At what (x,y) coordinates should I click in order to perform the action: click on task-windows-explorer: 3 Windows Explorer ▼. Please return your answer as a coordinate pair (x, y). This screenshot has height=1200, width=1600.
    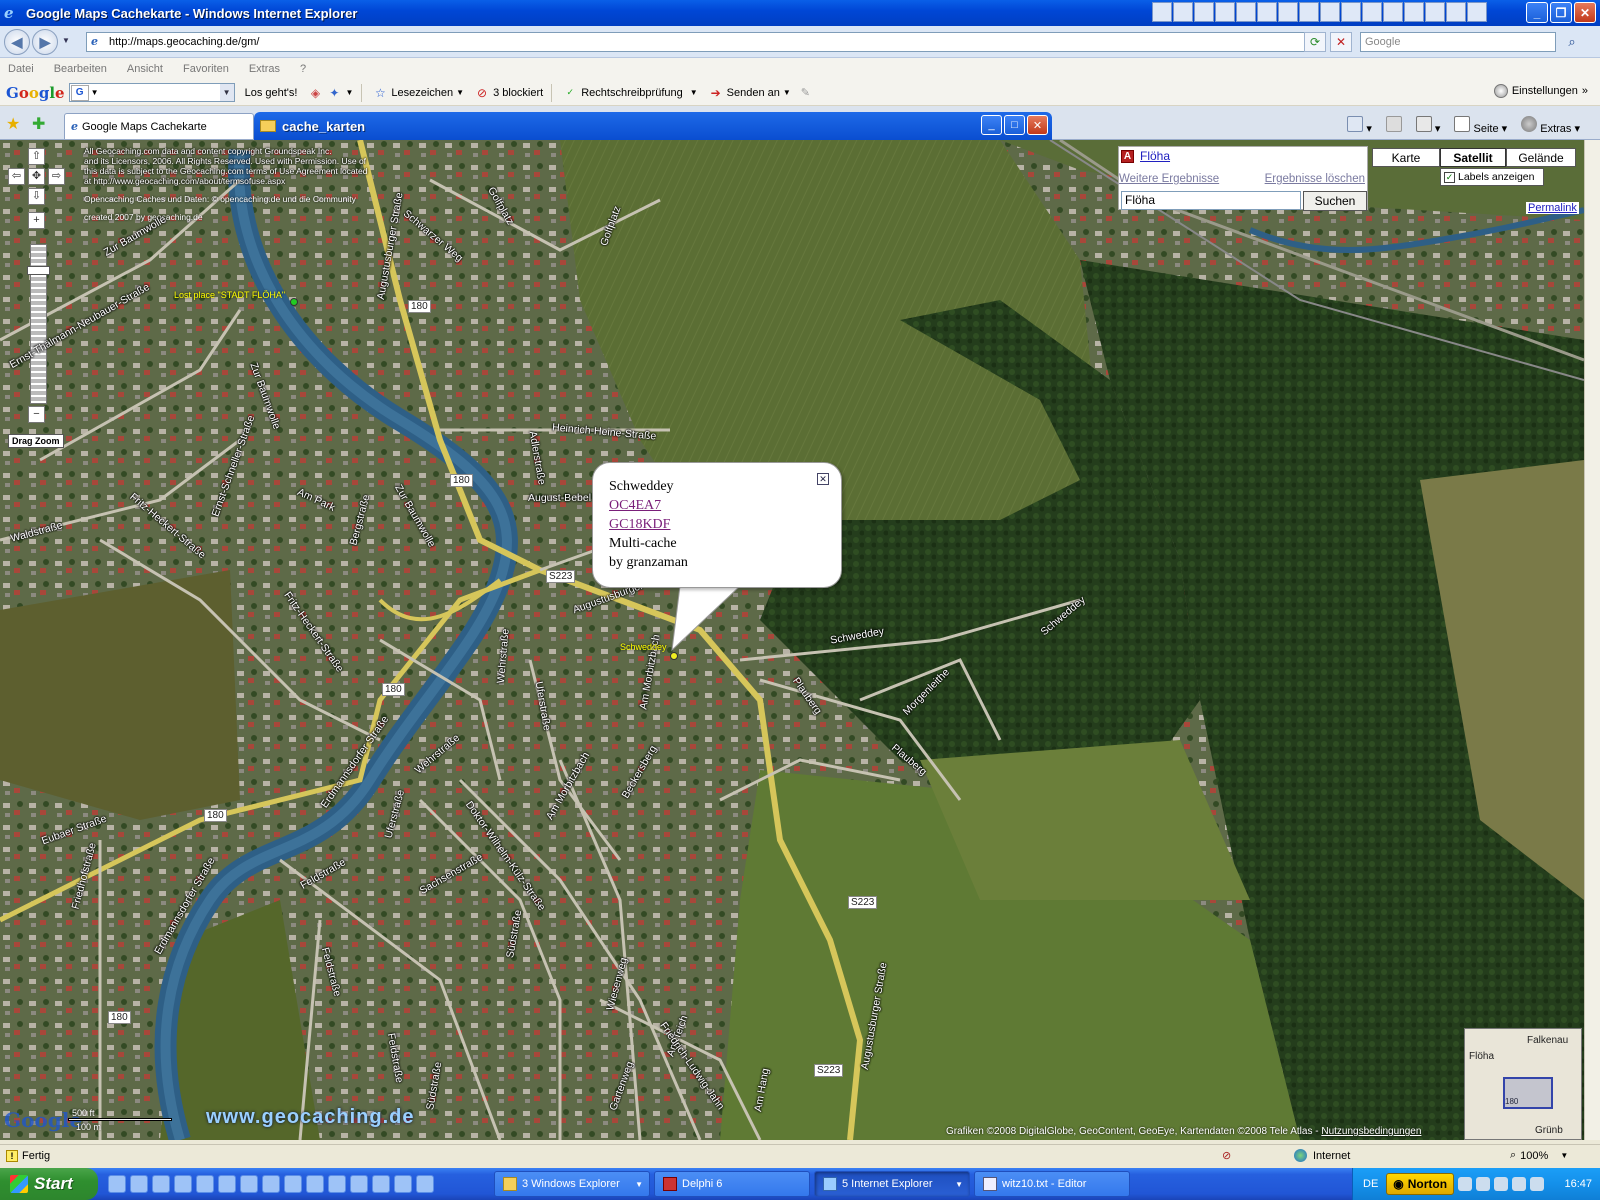
    Looking at the image, I should click on (572, 1184).